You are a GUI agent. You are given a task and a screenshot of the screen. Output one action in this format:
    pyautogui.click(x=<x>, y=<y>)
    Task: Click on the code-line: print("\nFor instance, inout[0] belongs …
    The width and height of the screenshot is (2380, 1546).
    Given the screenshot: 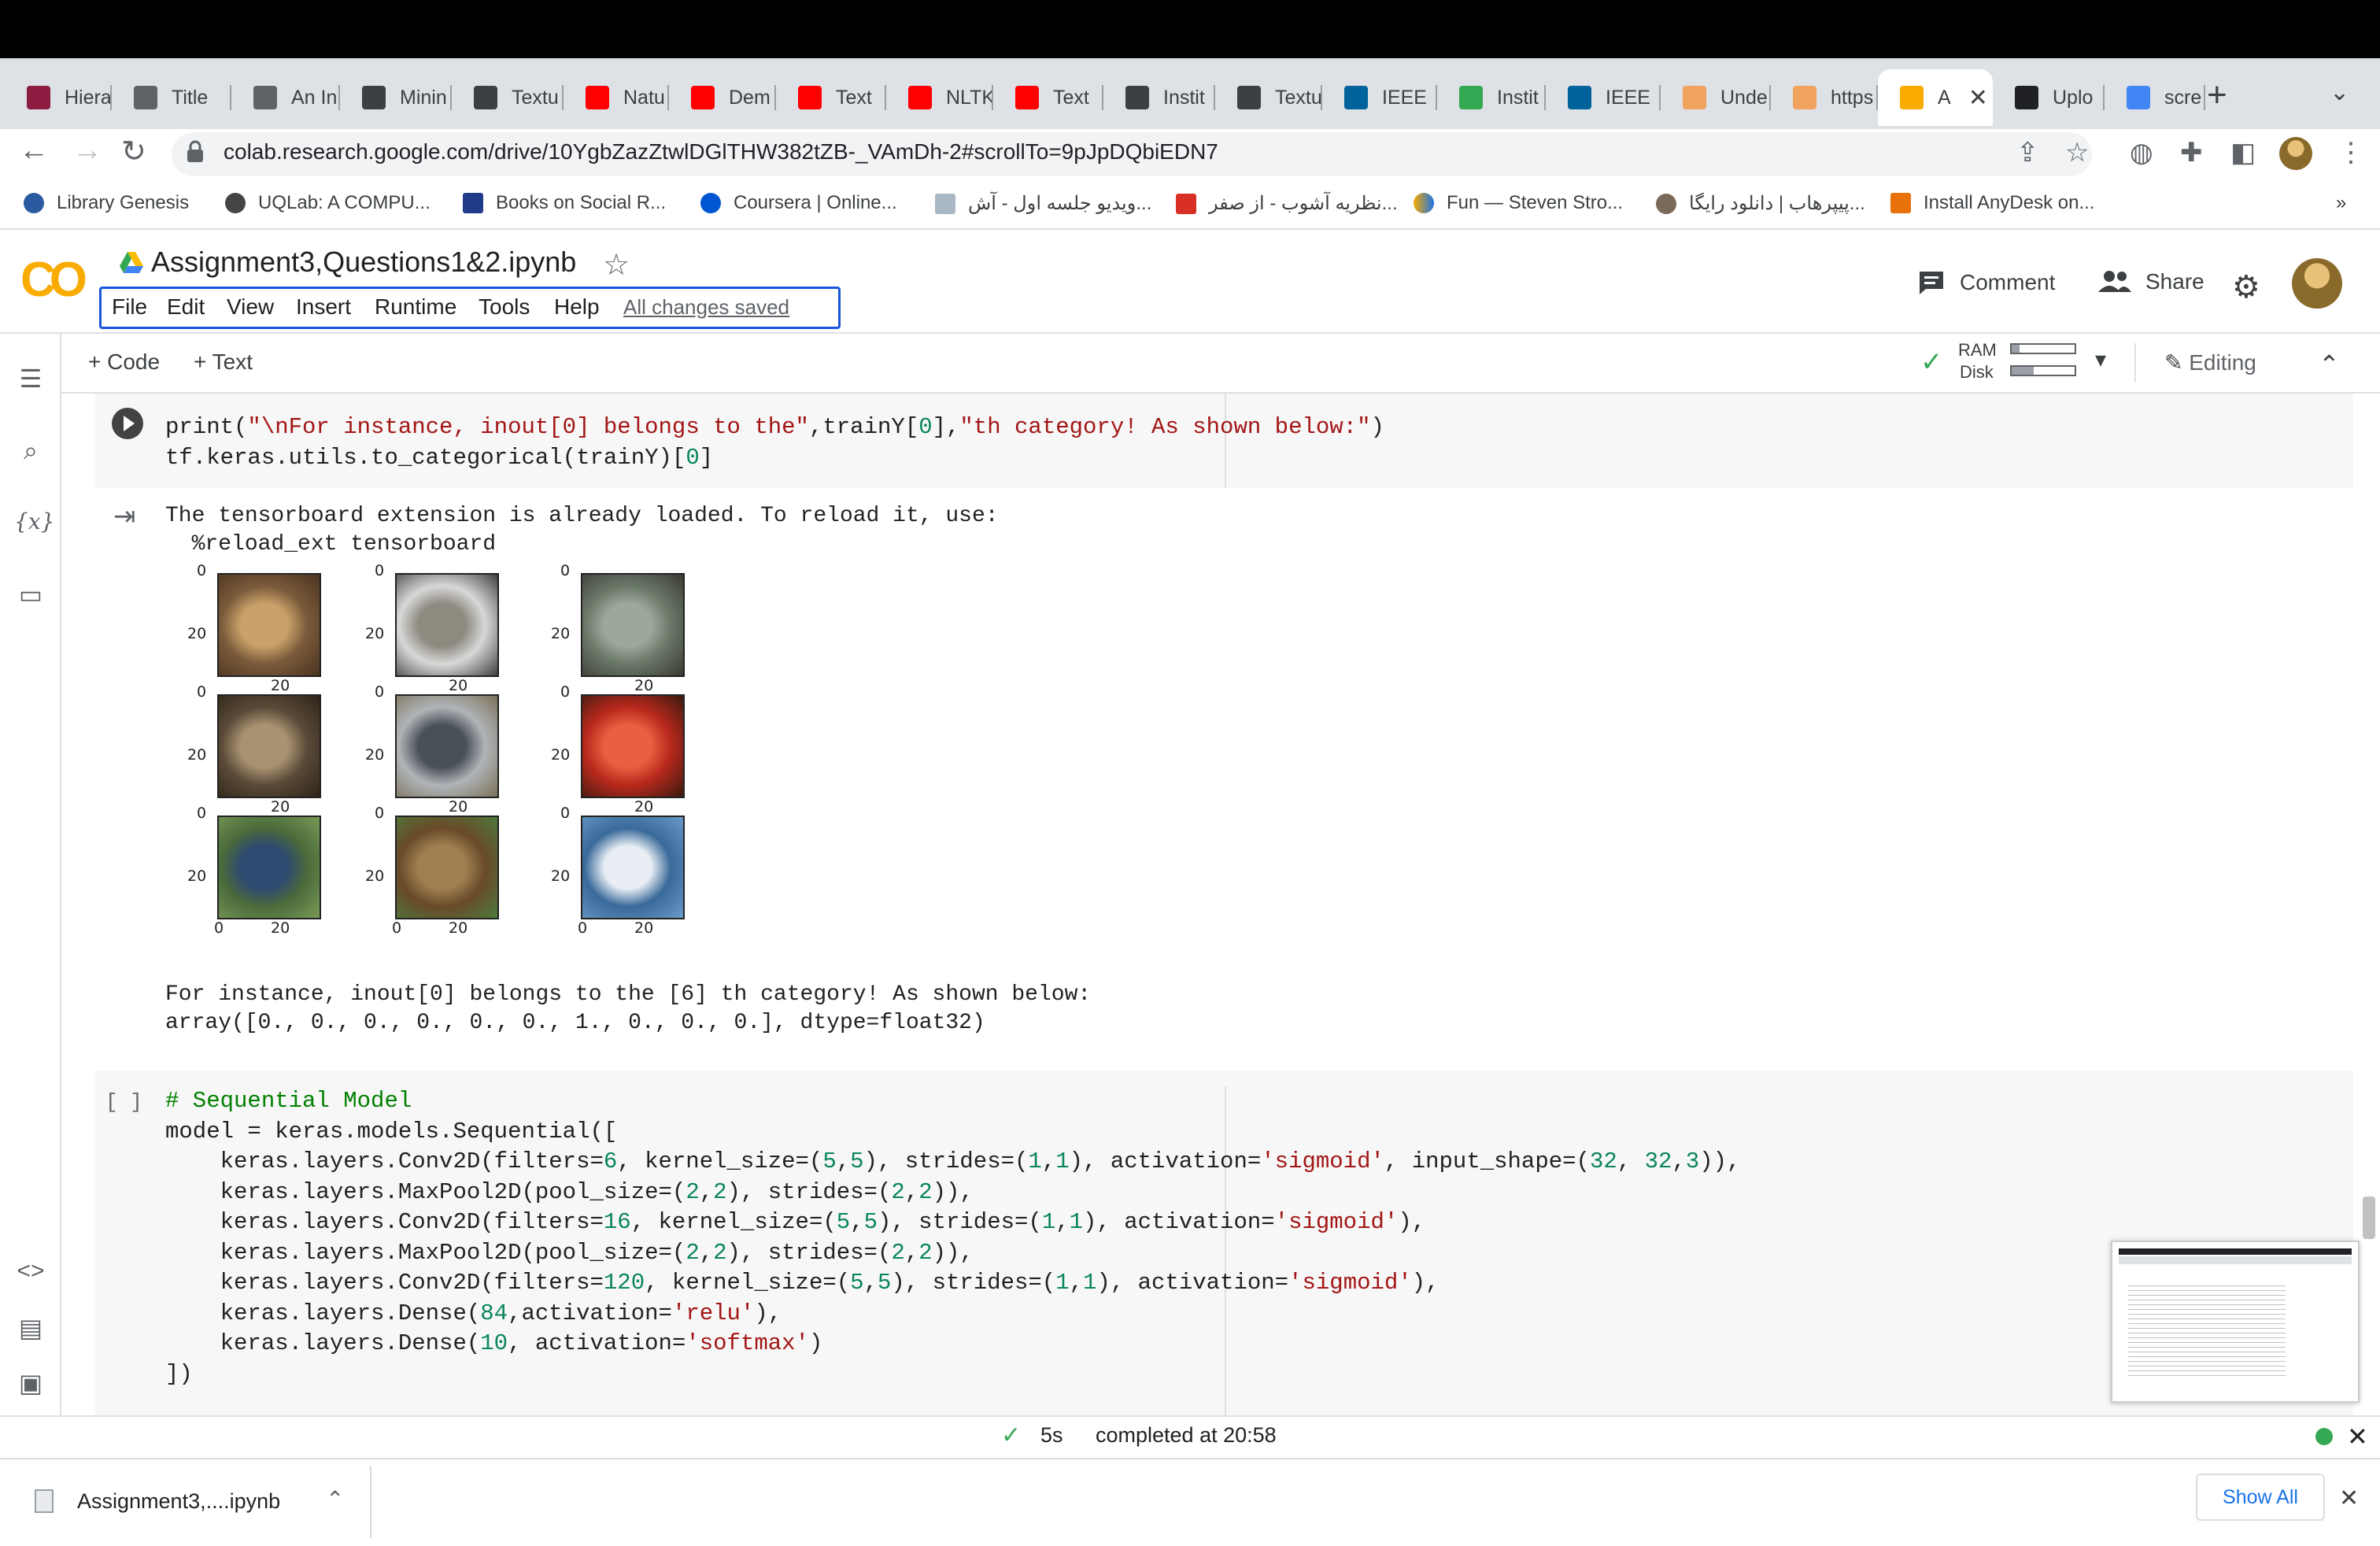 What is the action you would take?
    pyautogui.click(x=774, y=443)
    